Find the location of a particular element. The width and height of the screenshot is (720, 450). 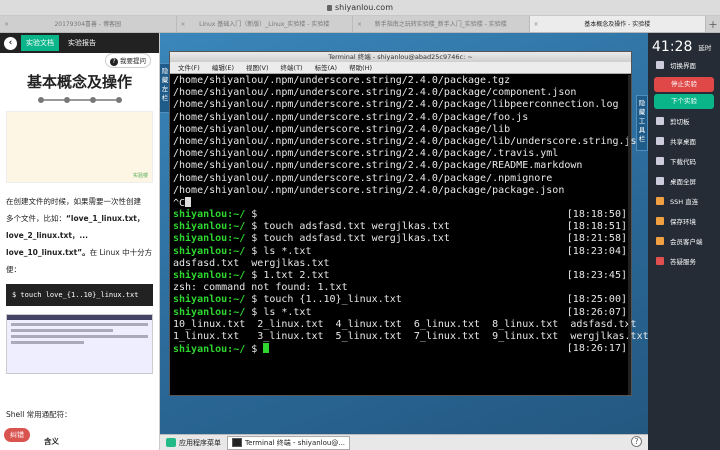

terminal-line: shiyanlou:~/ $ [18:18:50] is located at coordinates (400, 215).